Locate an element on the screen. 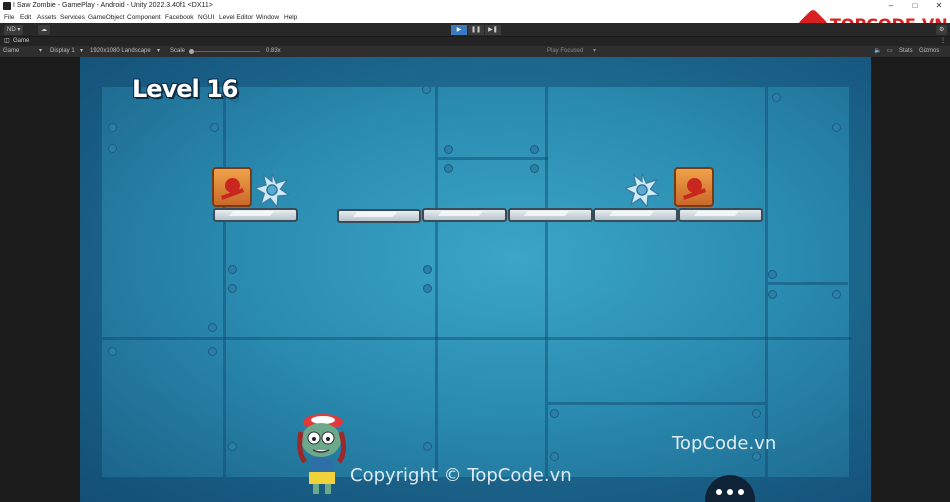 This screenshot has height=502, width=950. watermark-topcode: TopCode.vn is located at coordinates (724, 443).